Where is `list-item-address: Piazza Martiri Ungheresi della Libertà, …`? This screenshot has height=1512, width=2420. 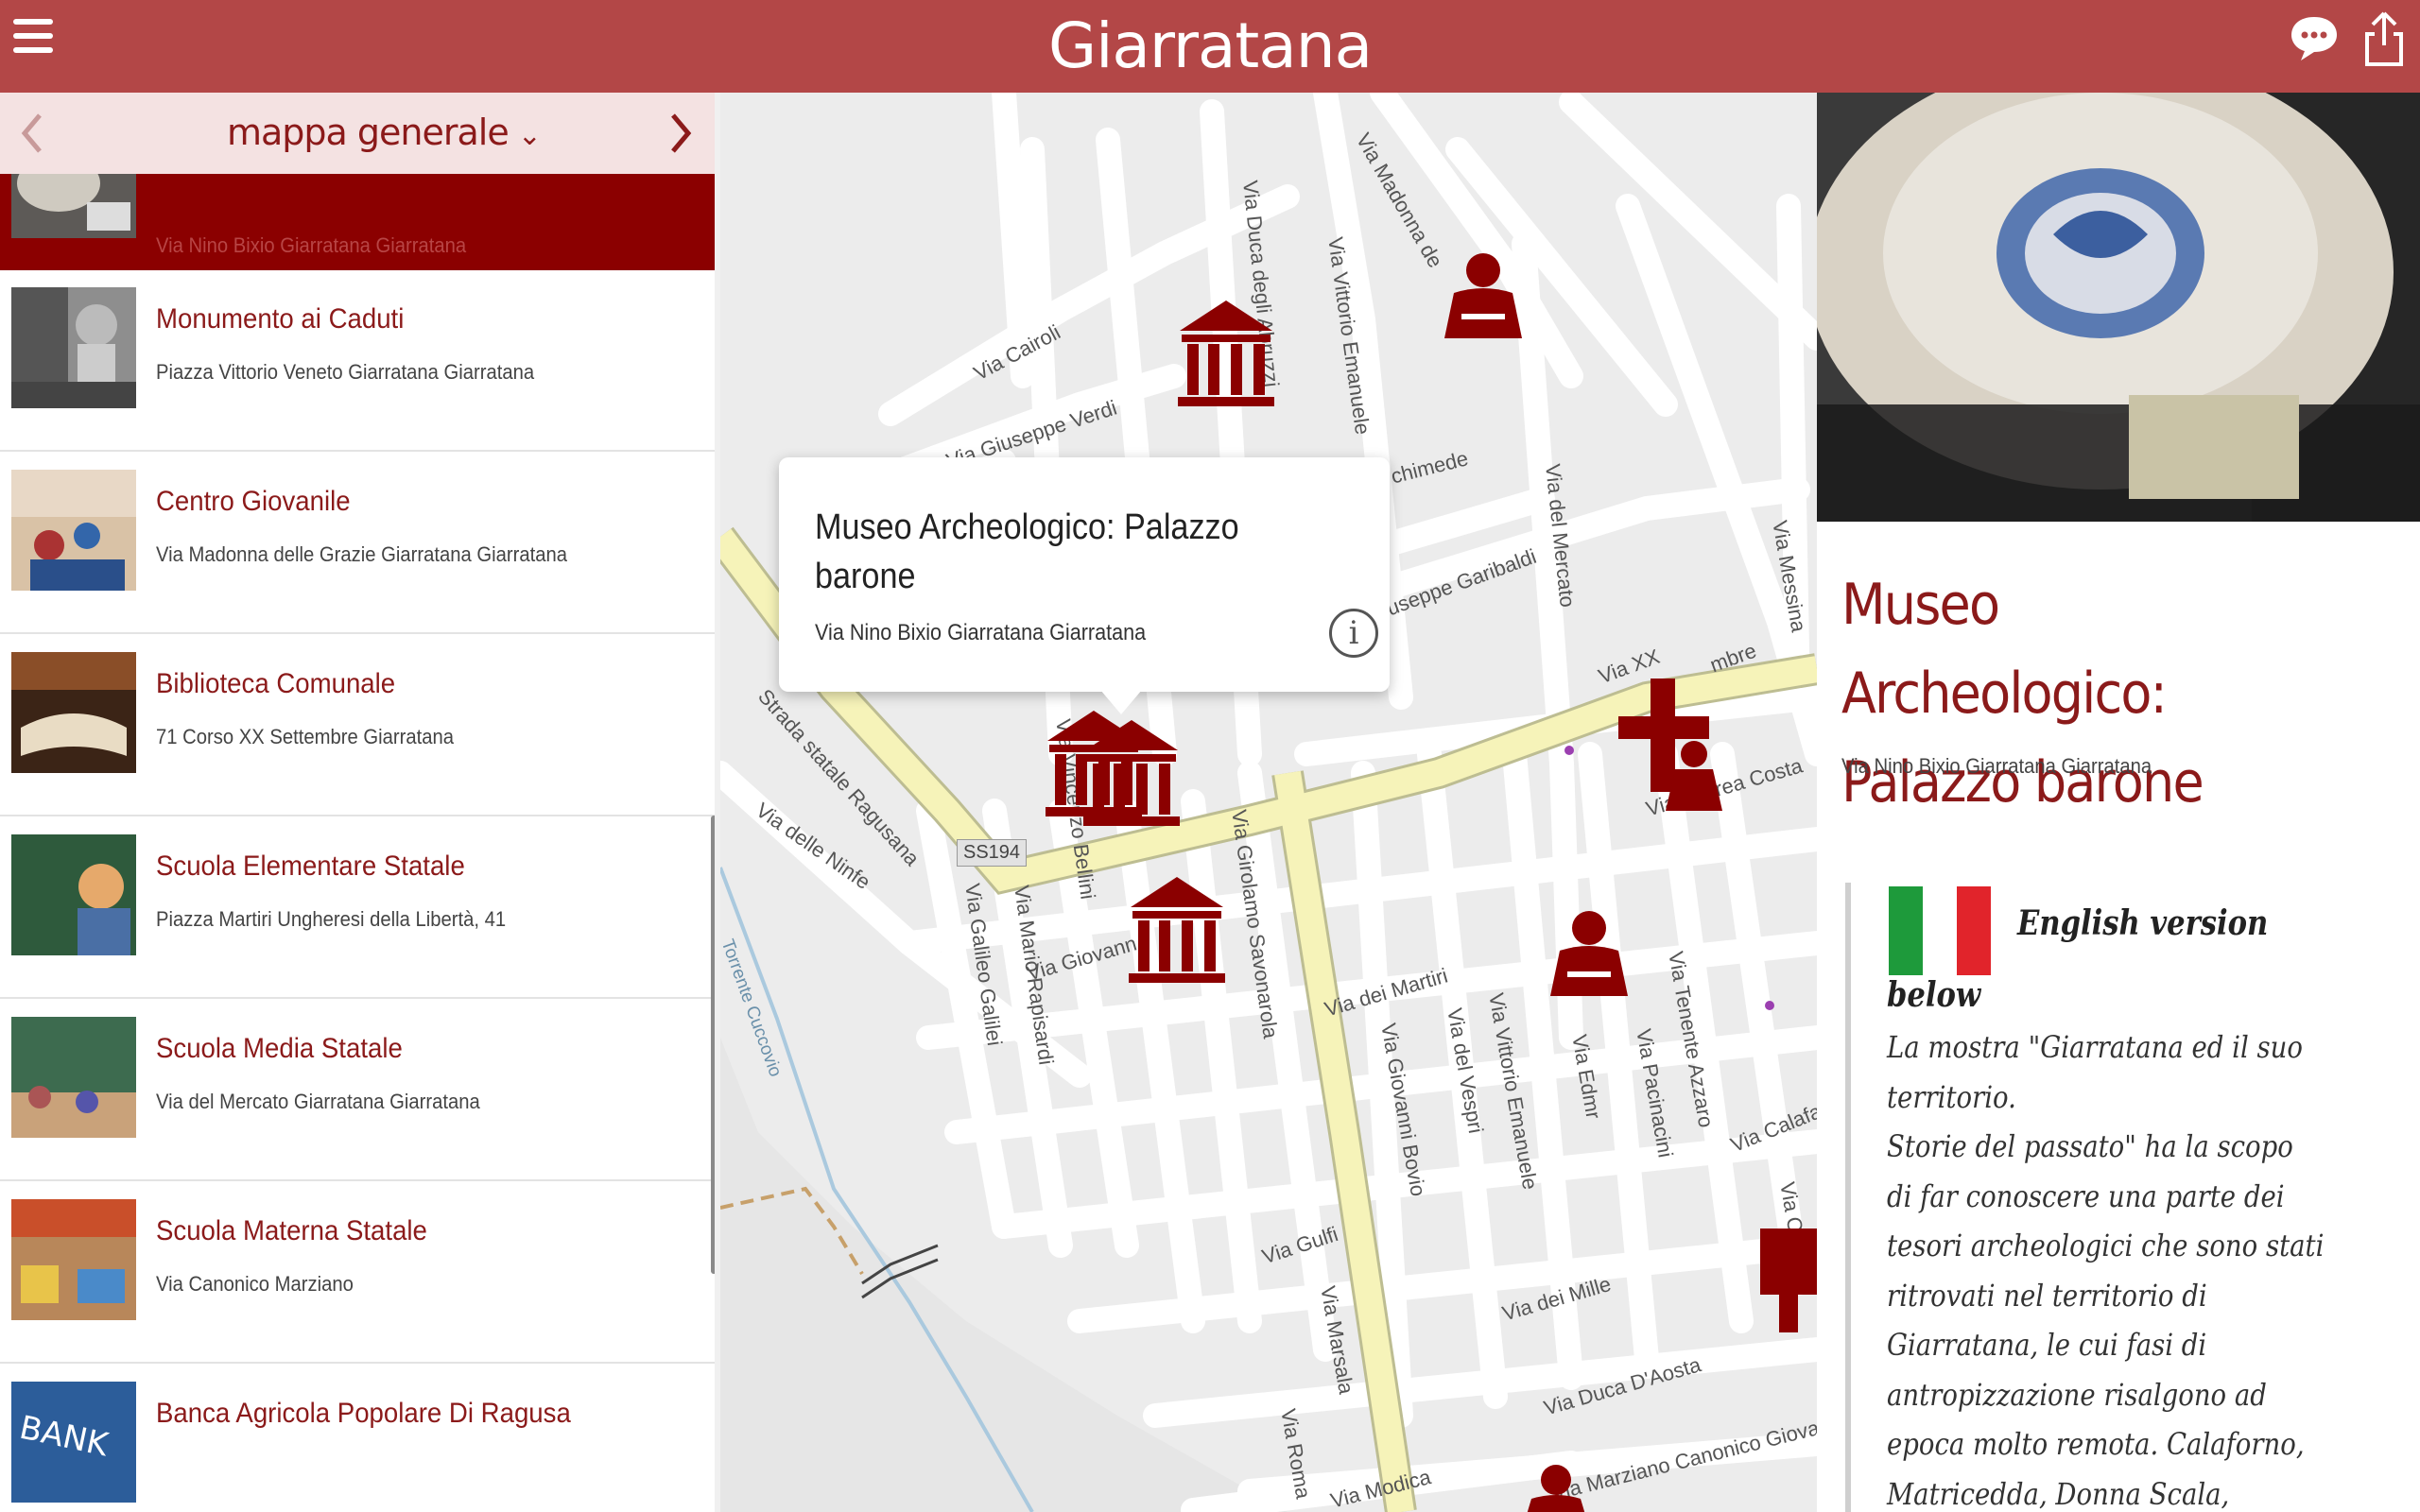
list-item-address: Piazza Martiri Ungheresi della Libertà, … is located at coordinates (331, 919).